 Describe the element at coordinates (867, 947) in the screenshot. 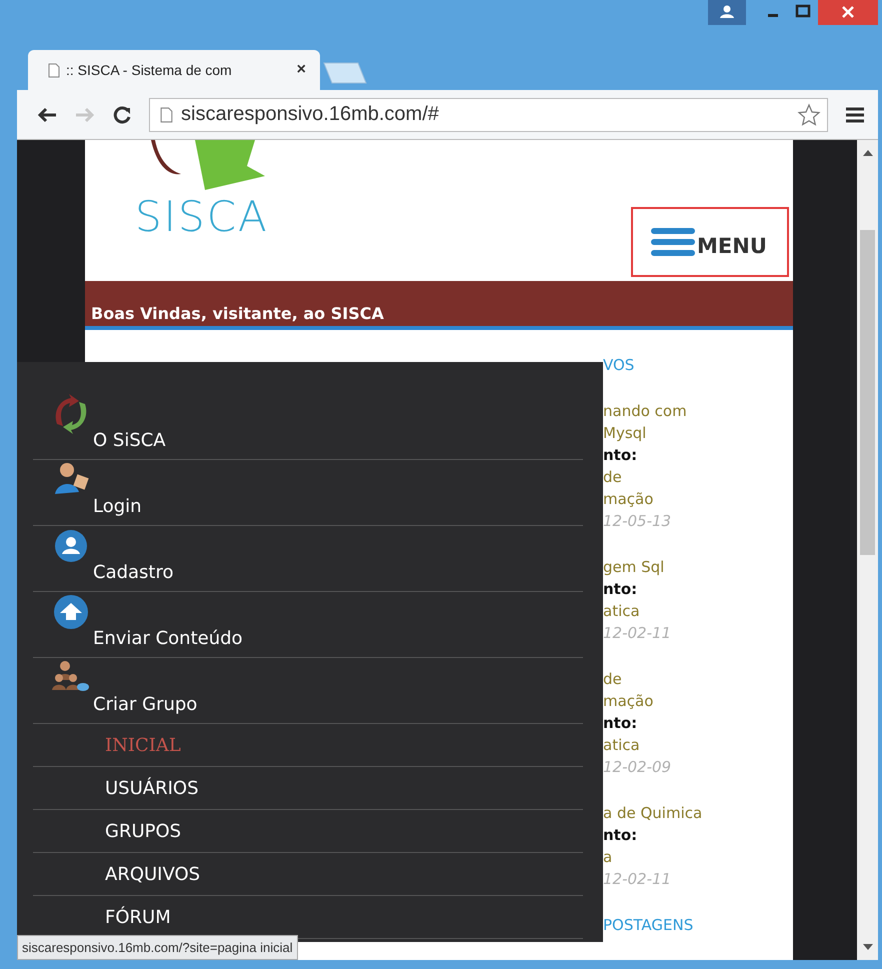

I see `scroll-down-icon` at that location.